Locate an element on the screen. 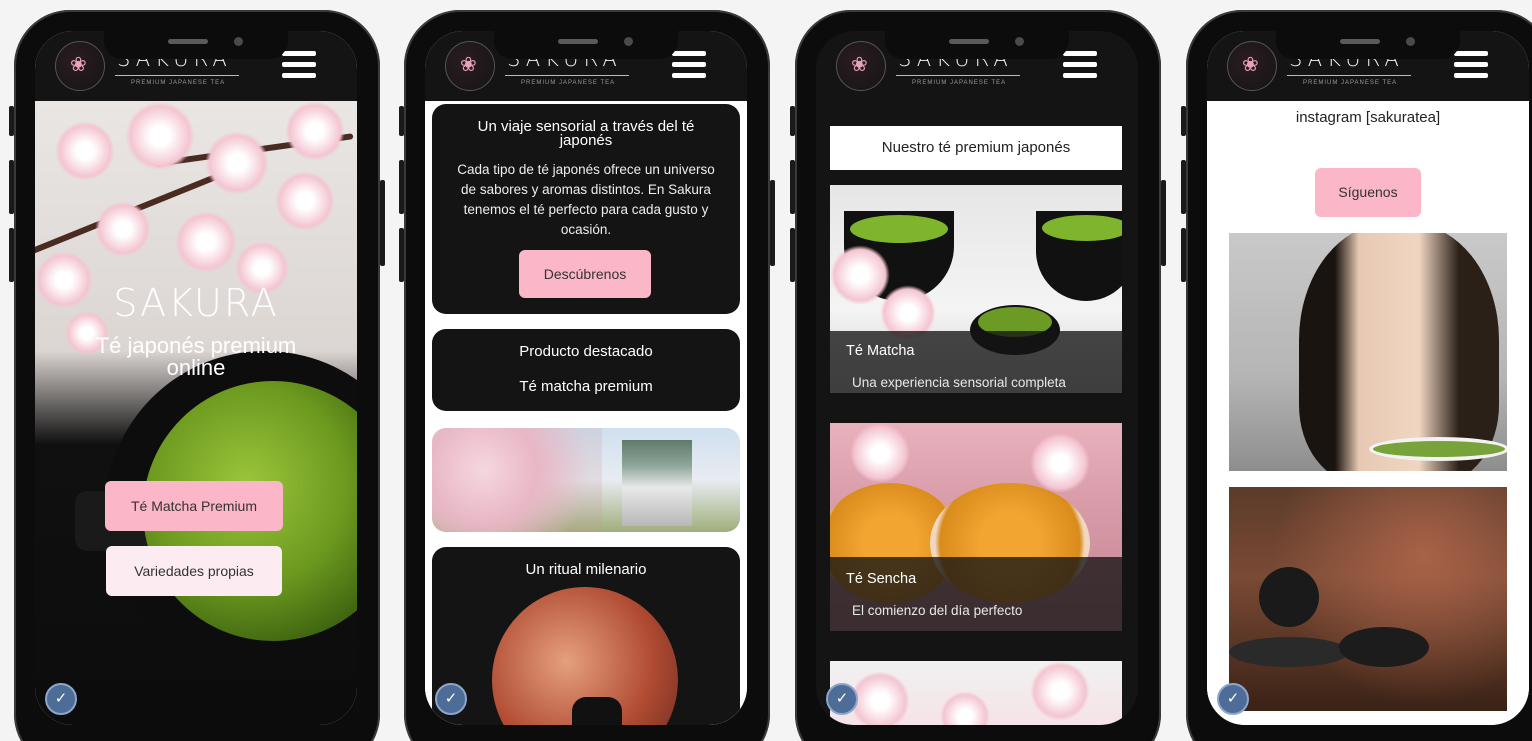 The height and width of the screenshot is (741, 1532). tea-name: Té Matcha is located at coordinates (880, 351).